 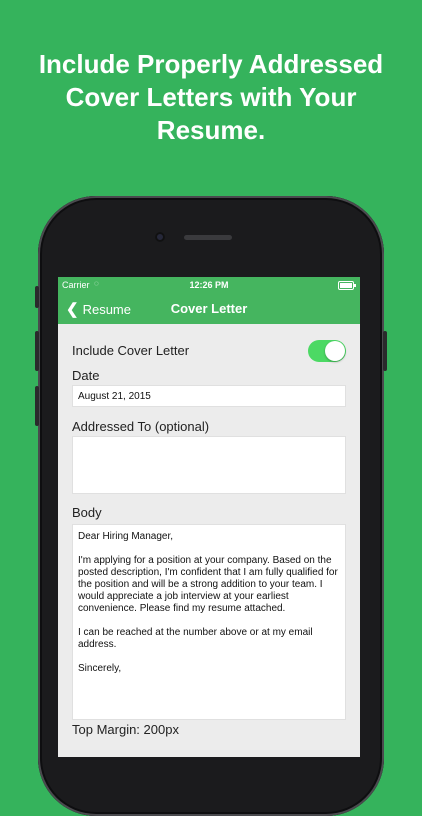 What do you see at coordinates (37, 351) in the screenshot?
I see `volume-up-button` at bounding box center [37, 351].